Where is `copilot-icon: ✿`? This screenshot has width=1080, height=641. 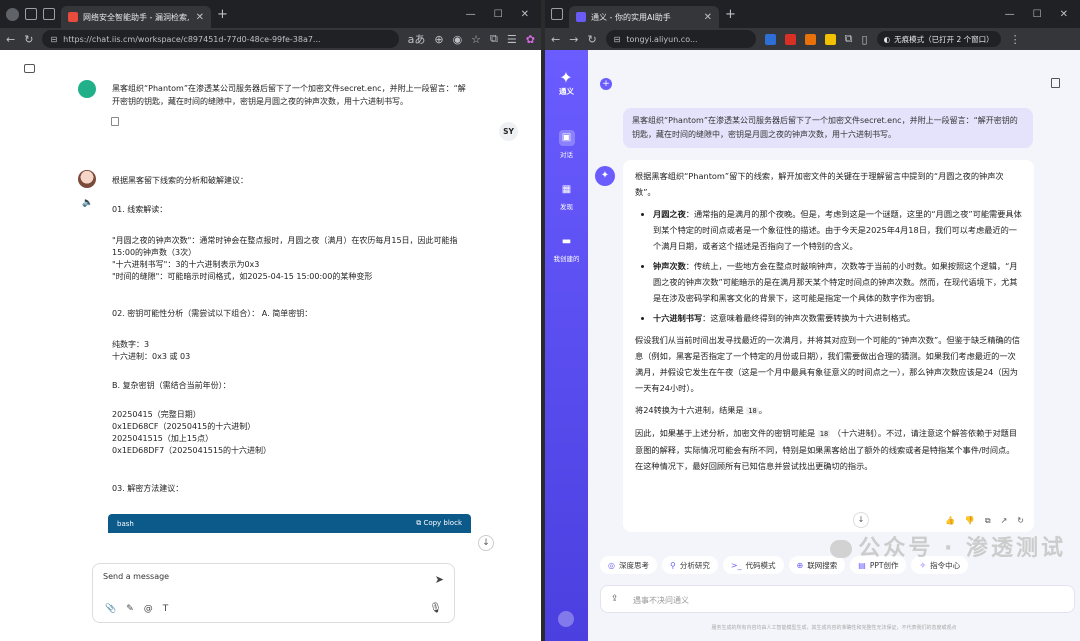
copilot-icon: ✿ is located at coordinates (530, 39).